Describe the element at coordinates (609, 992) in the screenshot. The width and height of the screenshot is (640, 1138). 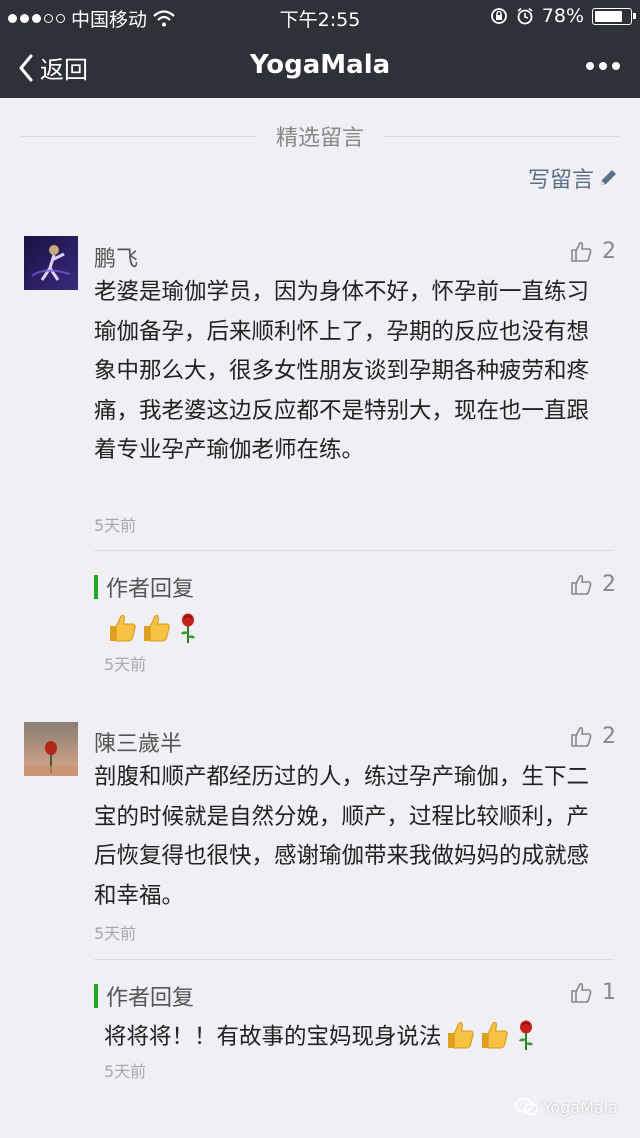
I see `reply-like-count: 1` at that location.